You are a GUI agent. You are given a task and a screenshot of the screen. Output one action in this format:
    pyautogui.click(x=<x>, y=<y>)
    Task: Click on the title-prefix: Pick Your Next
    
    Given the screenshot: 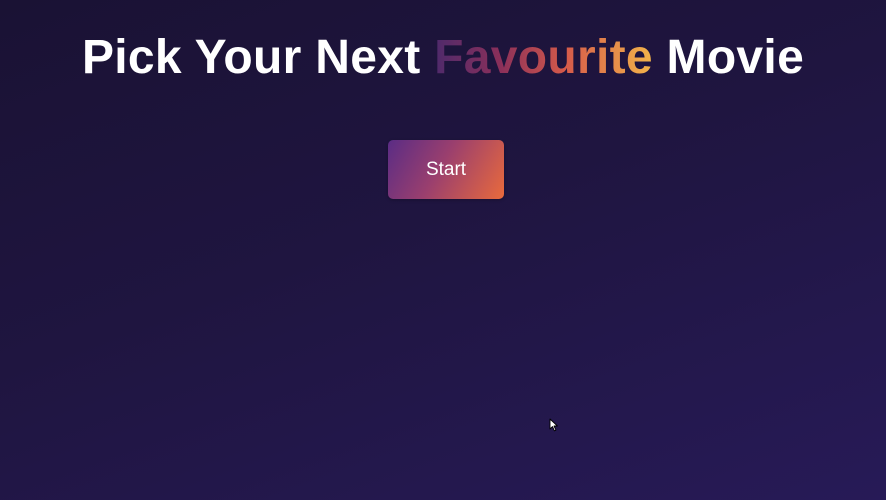 What is the action you would take?
    pyautogui.click(x=251, y=57)
    